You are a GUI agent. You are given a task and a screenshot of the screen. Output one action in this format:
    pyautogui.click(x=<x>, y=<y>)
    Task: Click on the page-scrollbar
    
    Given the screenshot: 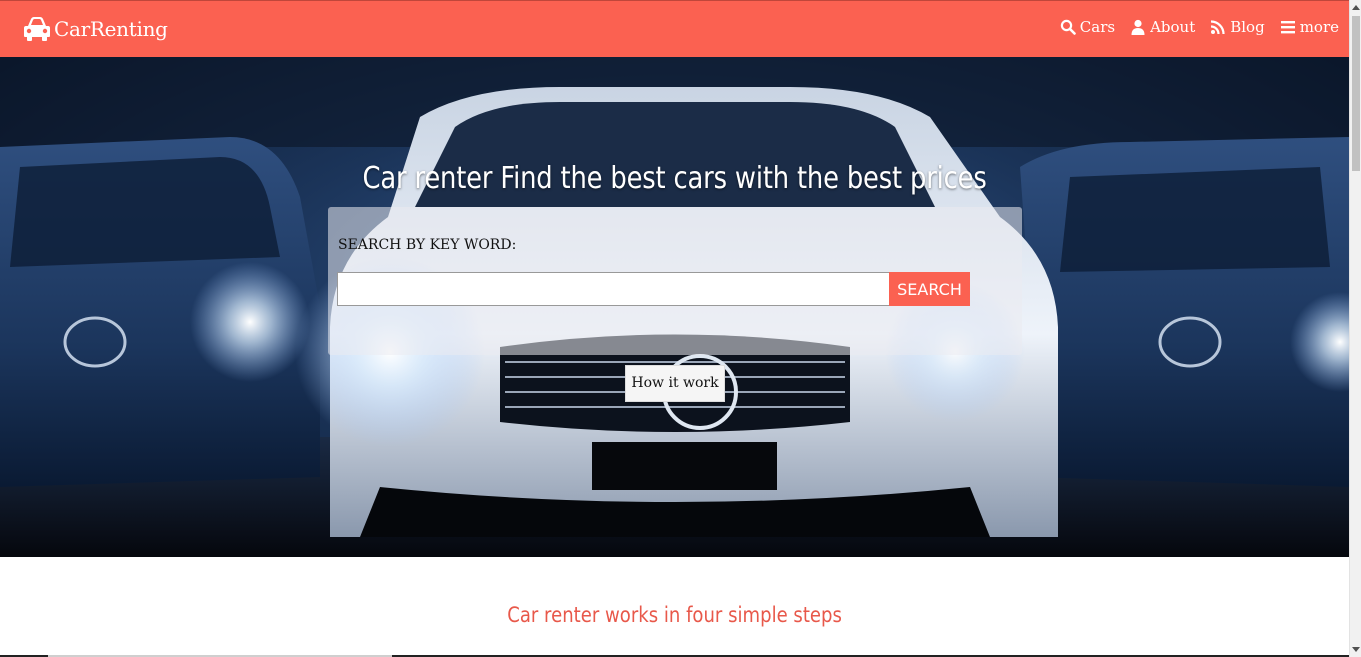 What is the action you would take?
    pyautogui.click(x=1355, y=328)
    